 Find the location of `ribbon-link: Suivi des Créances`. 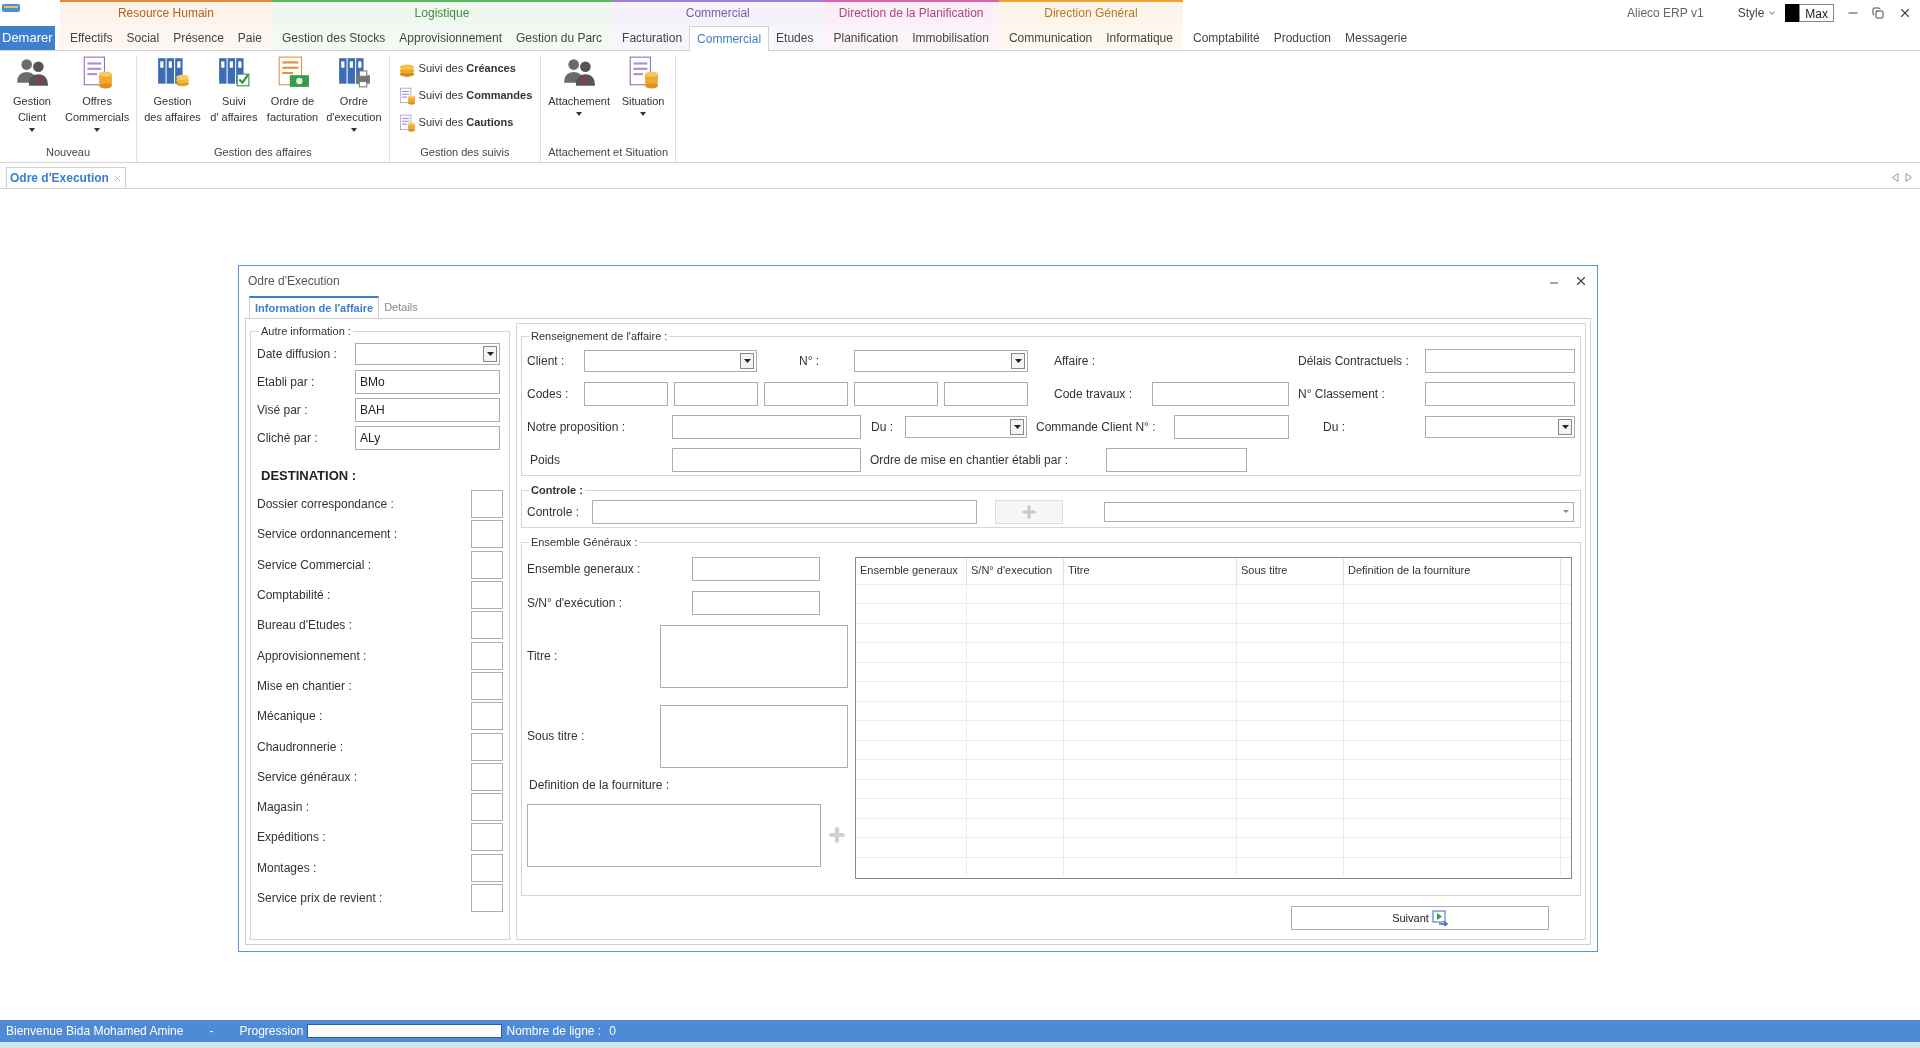

ribbon-link: Suivi des Créances is located at coordinates (465, 68).